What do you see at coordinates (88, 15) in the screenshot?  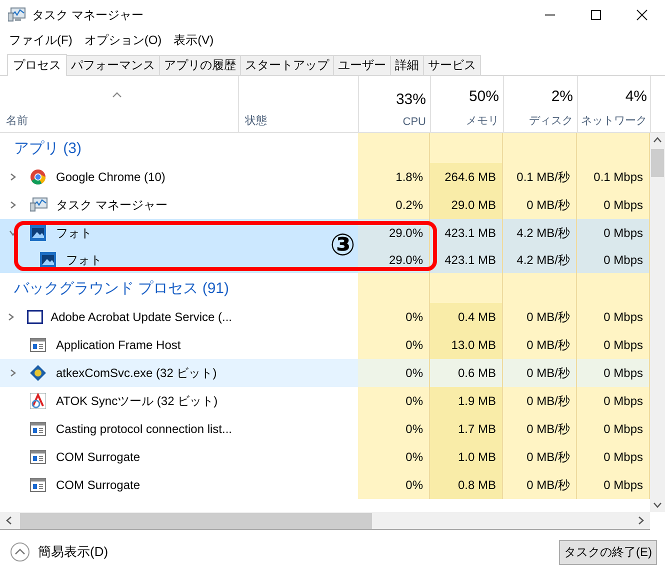 I see `window-title: タスク マネージャー` at bounding box center [88, 15].